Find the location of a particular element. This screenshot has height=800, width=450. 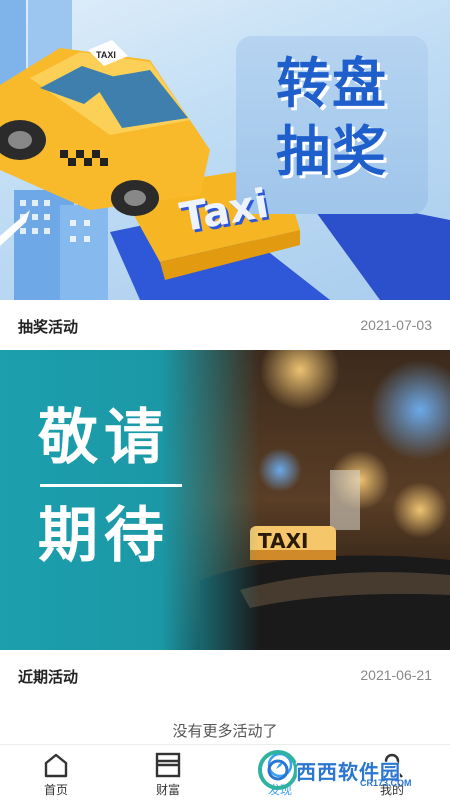

tab-label: 首页 is located at coordinates (55, 790).